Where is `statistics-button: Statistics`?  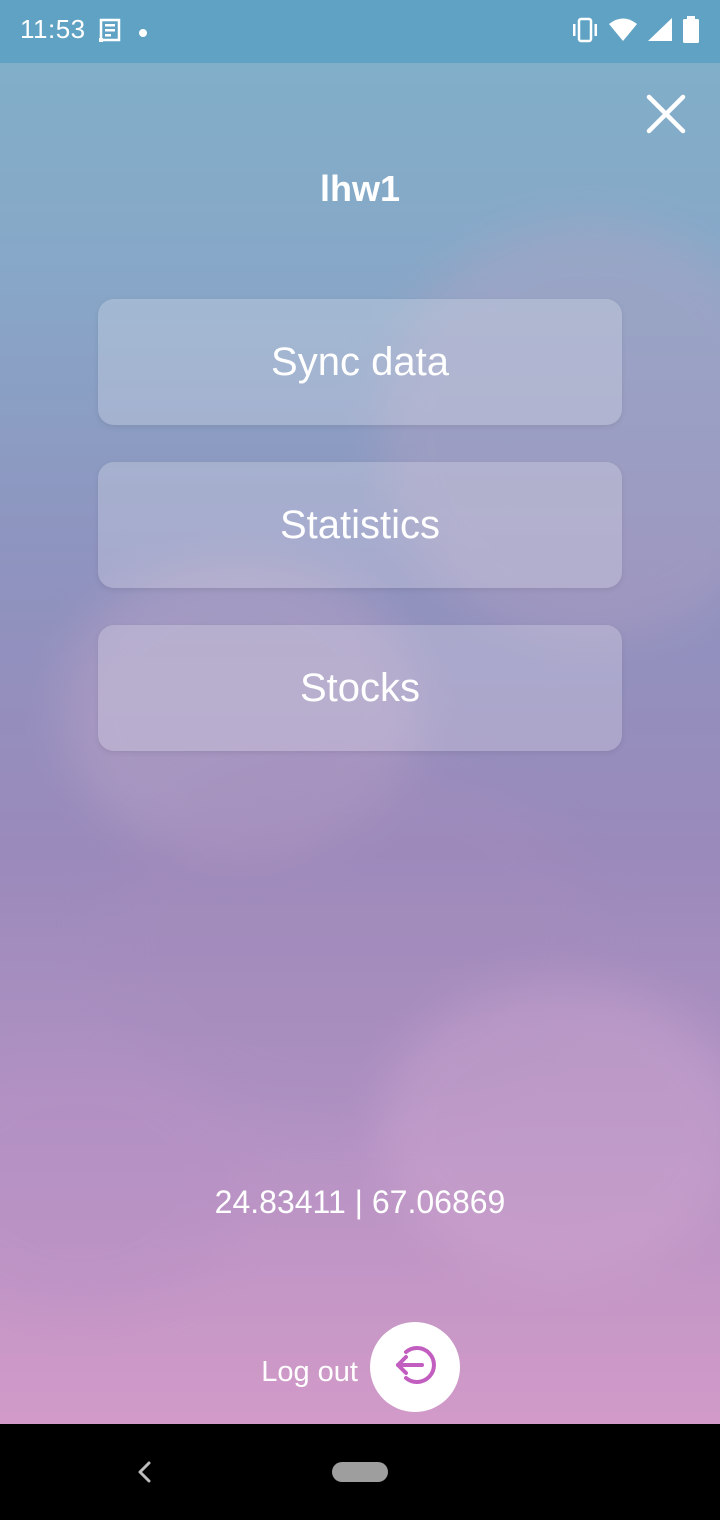 statistics-button: Statistics is located at coordinates (360, 525).